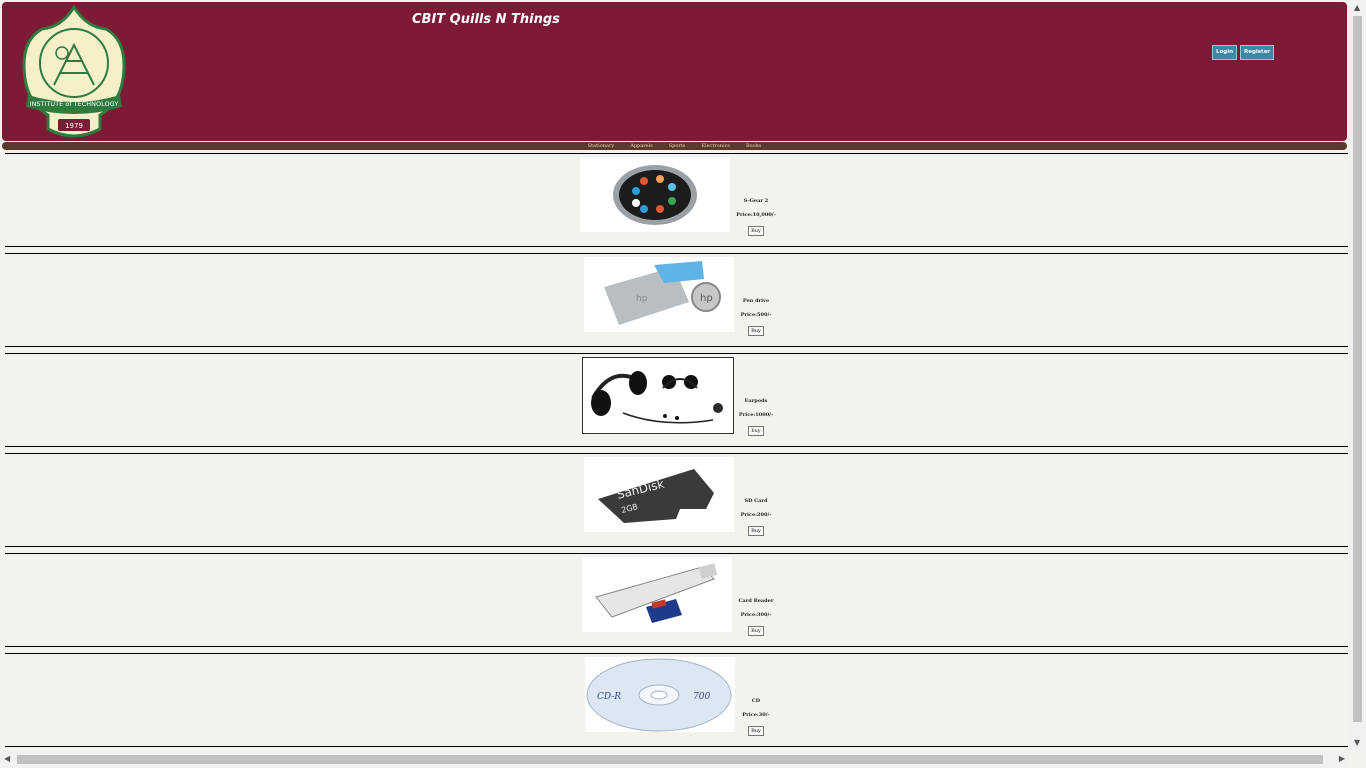 The height and width of the screenshot is (768, 1366). I want to click on product-row: Earpods Price:1000/- buy, so click(676, 400).